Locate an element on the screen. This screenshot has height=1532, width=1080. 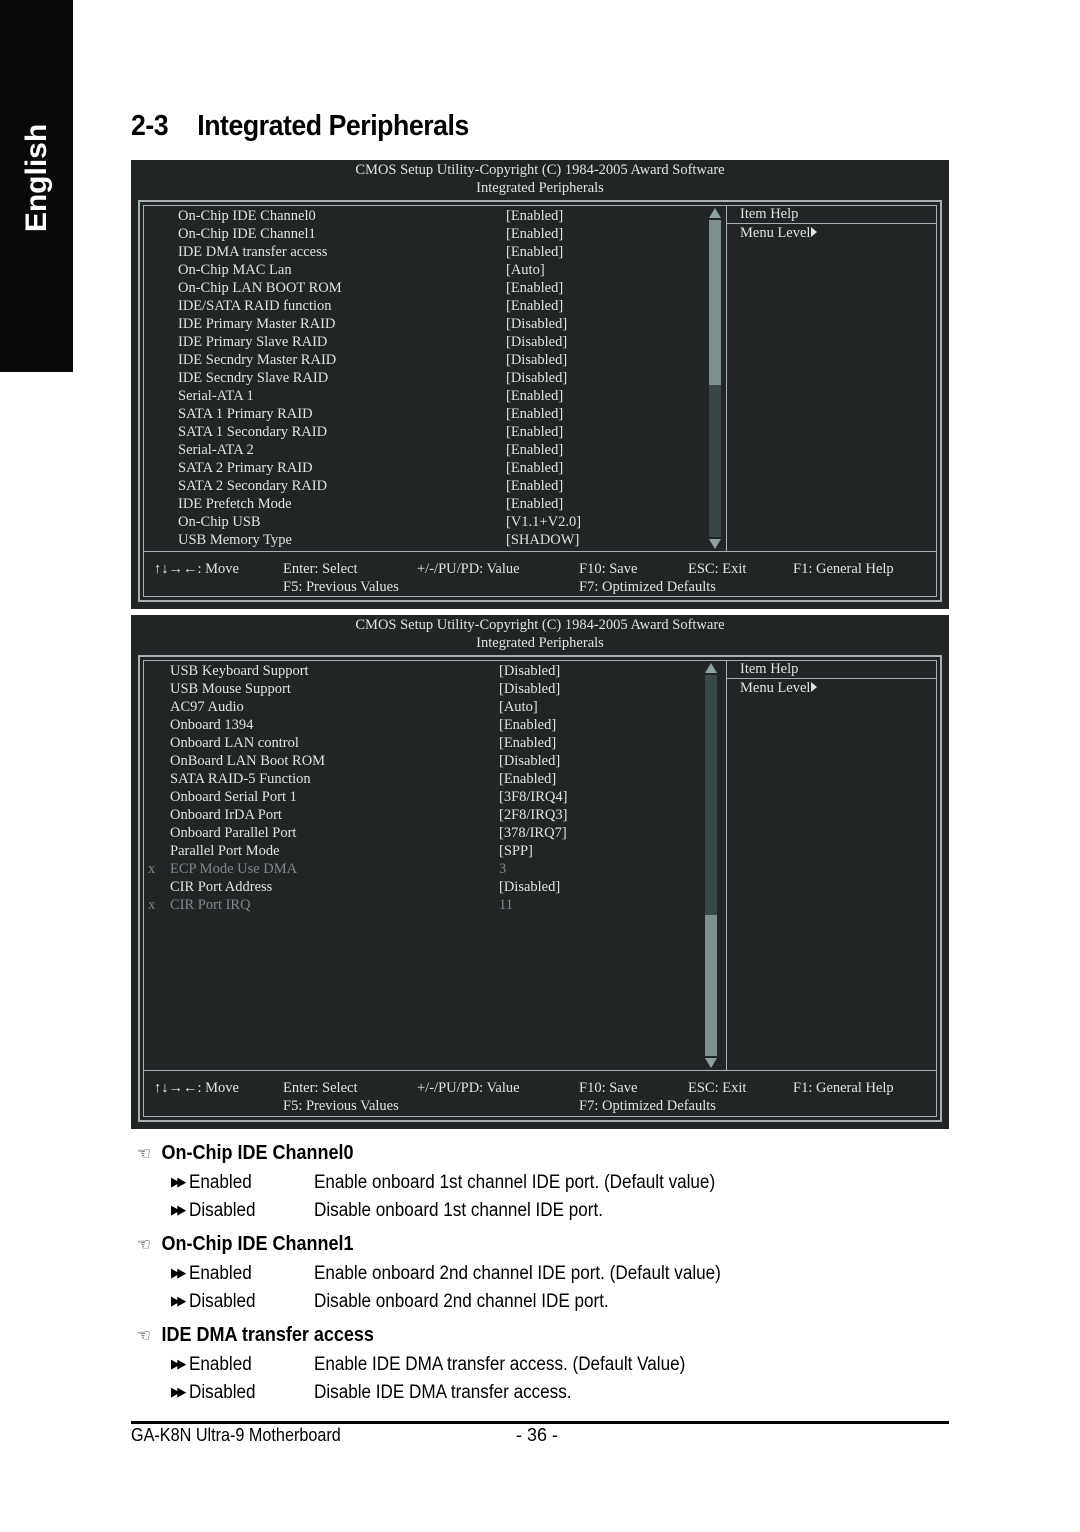
option-title: On-Chip IDE Channel0 is located at coordinates (257, 1153).